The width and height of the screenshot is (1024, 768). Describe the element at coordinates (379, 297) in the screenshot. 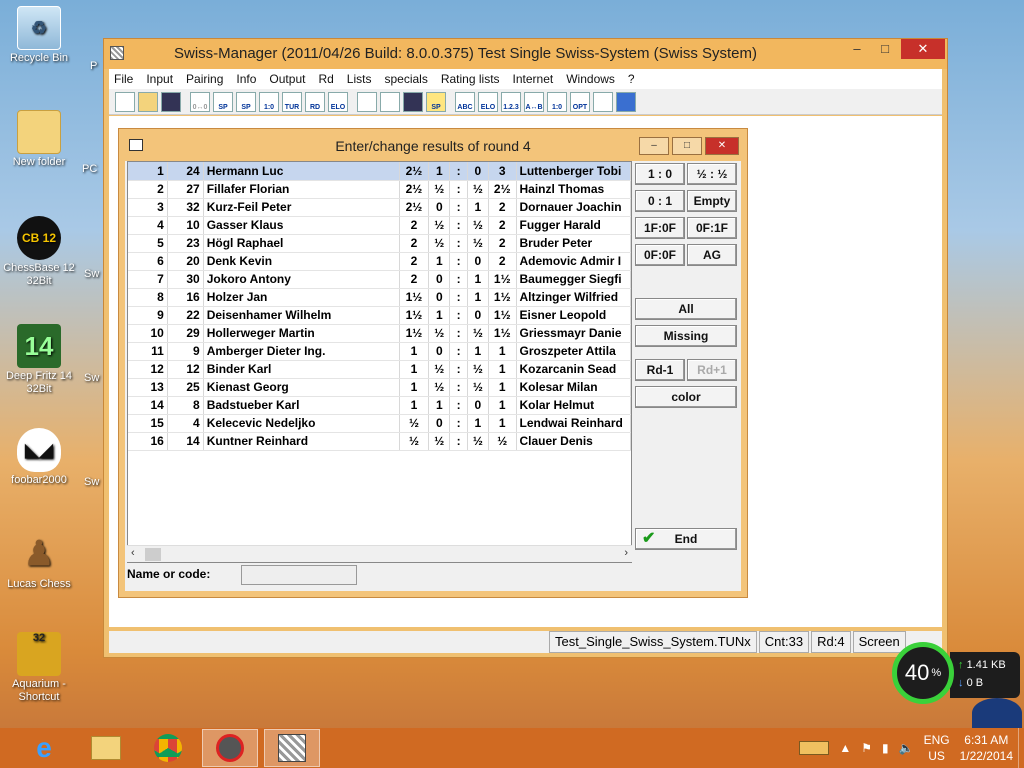

I see `table-row: 8 16 Holzer Jan 1½ 0:1 1½ Altzinger Wilfried` at that location.